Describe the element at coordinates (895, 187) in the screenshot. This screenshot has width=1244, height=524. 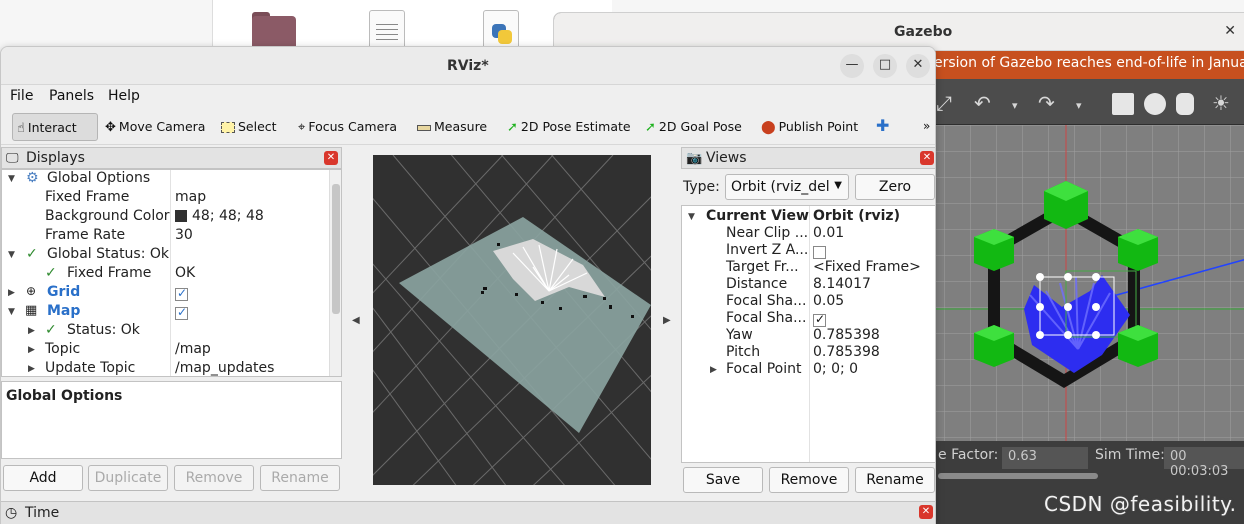
I see `zero-button: Zero` at that location.